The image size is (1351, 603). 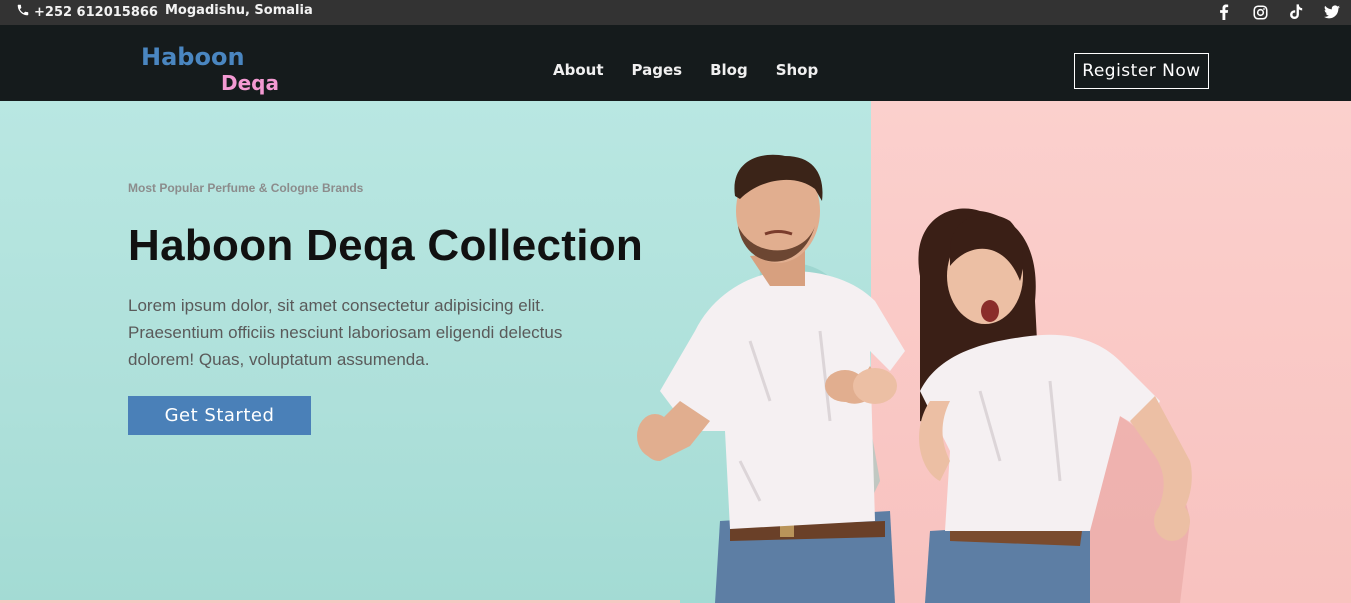 I want to click on facebook-icon, so click(x=1224, y=12).